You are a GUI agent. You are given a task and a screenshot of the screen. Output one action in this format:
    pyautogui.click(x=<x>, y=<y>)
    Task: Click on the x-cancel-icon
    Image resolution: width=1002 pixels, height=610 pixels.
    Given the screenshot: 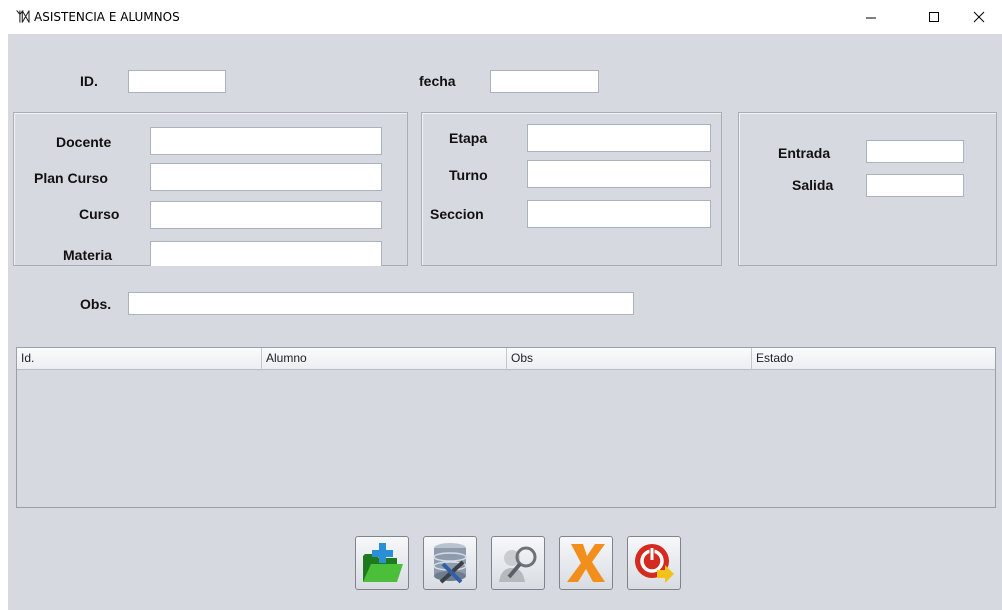 What is the action you would take?
    pyautogui.click(x=586, y=563)
    